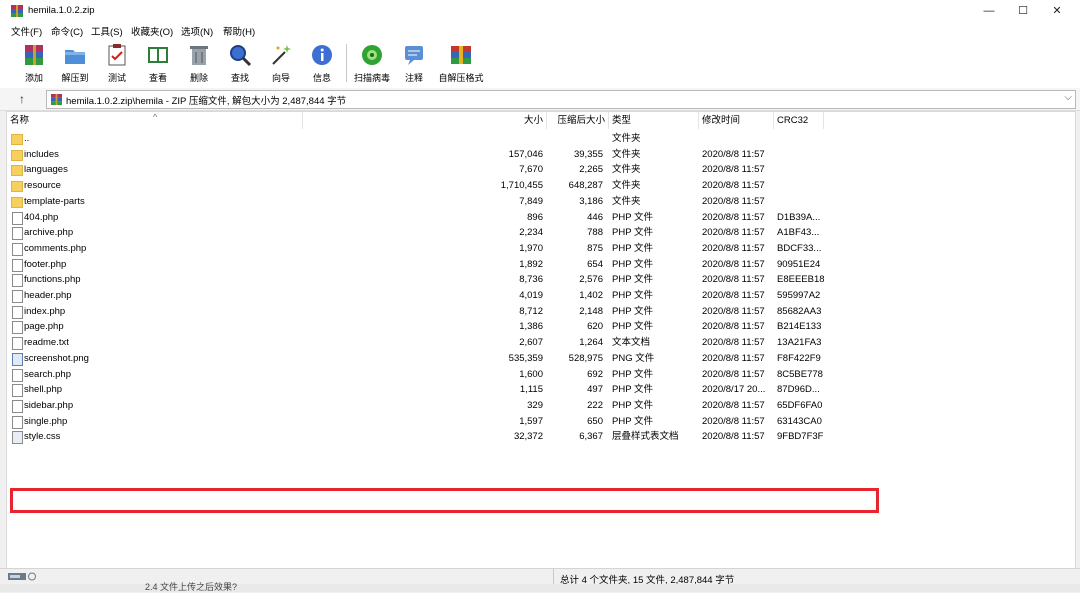  I want to click on extract-to-button: 解压到, so click(75, 64).